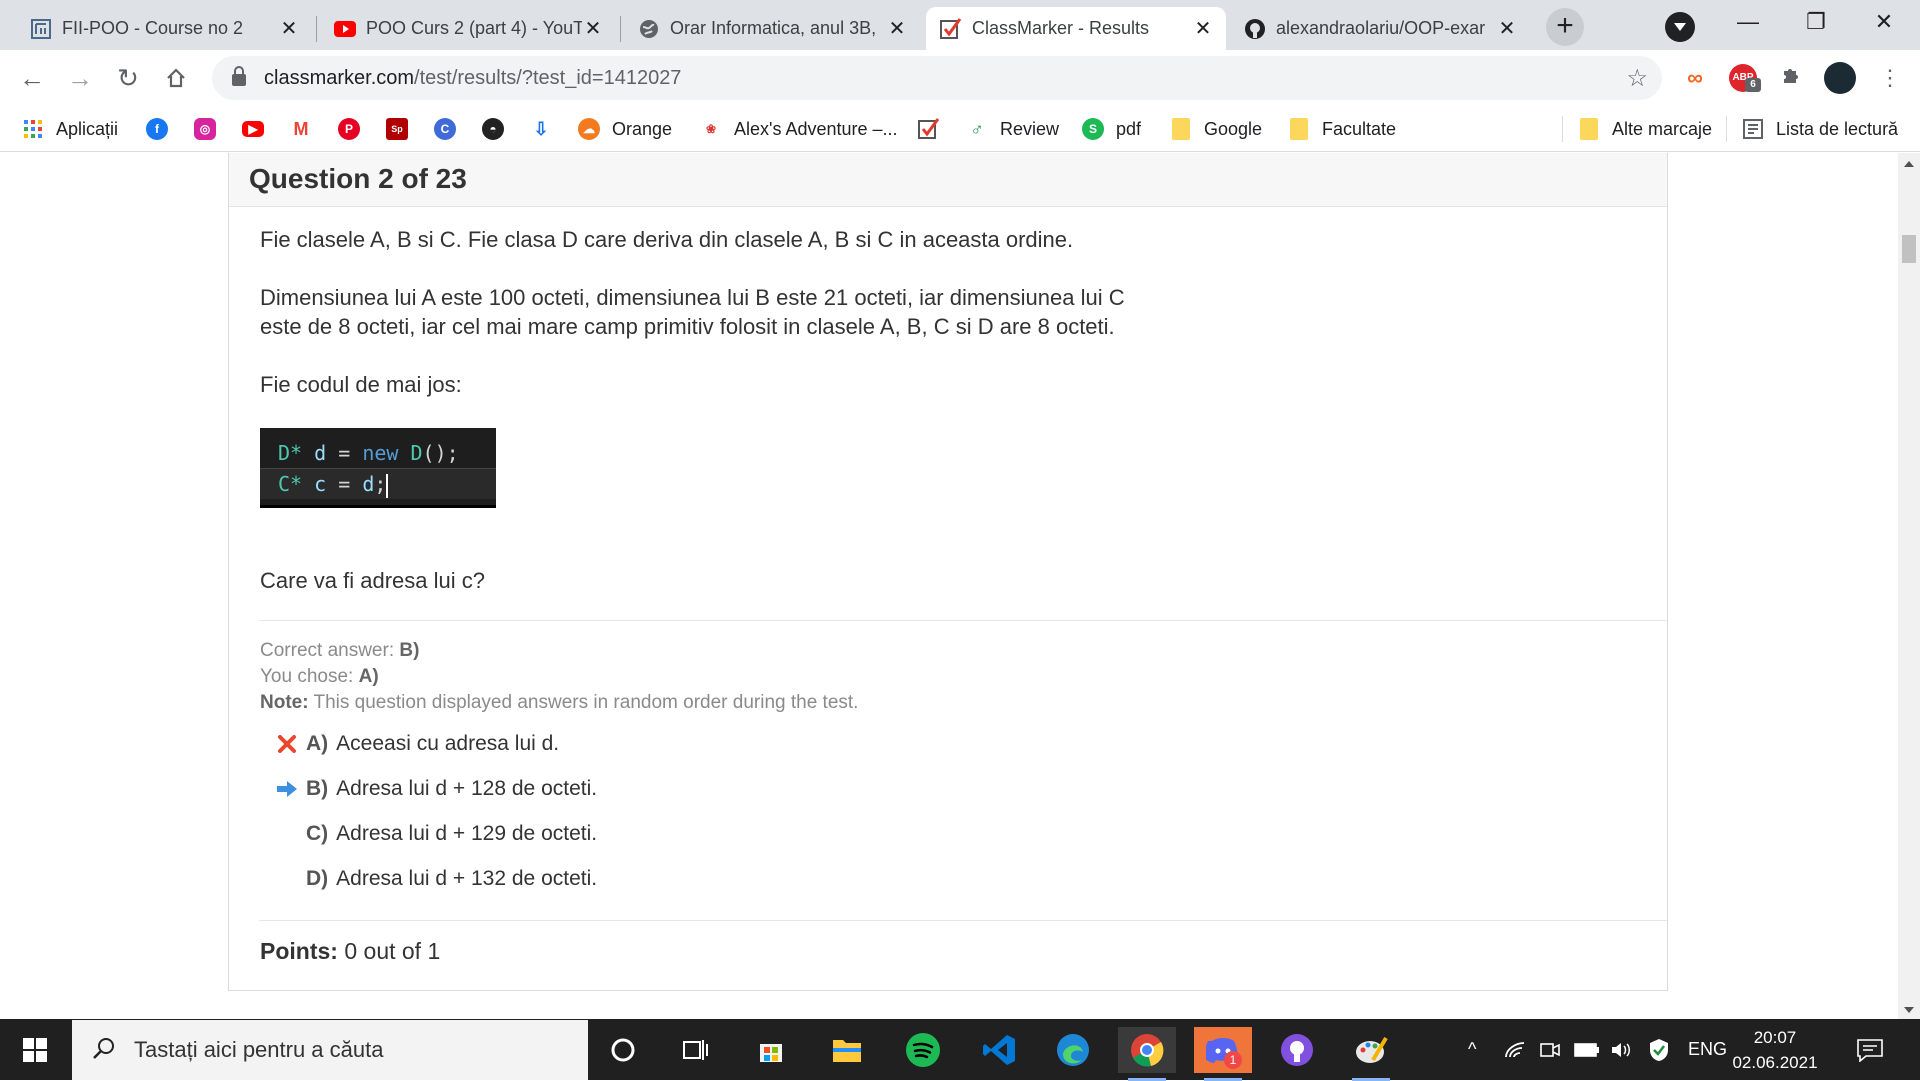 The height and width of the screenshot is (1081, 1920). Describe the element at coordinates (70, 129) in the screenshot. I see `bookmark-apps: Aplicații` at that location.